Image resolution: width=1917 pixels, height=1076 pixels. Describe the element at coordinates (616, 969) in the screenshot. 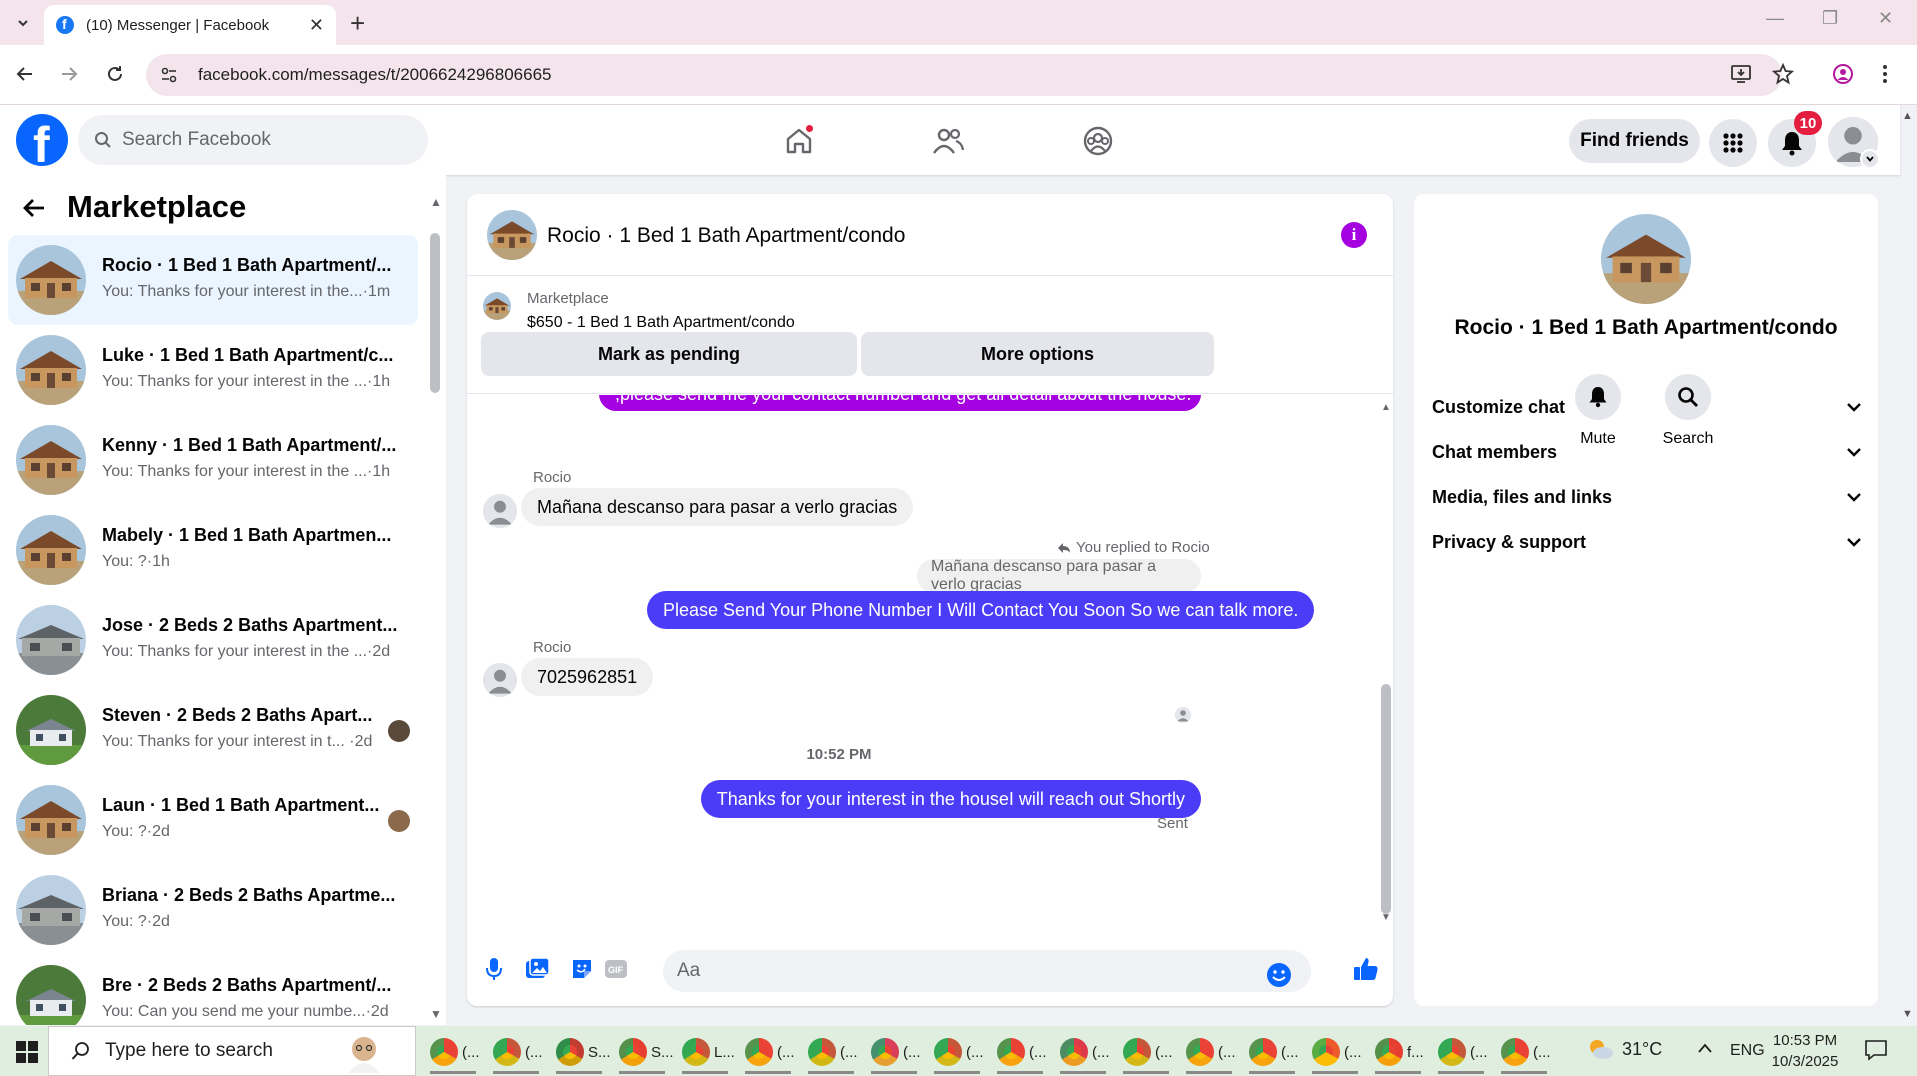

I see `gif-icon: GIF` at that location.